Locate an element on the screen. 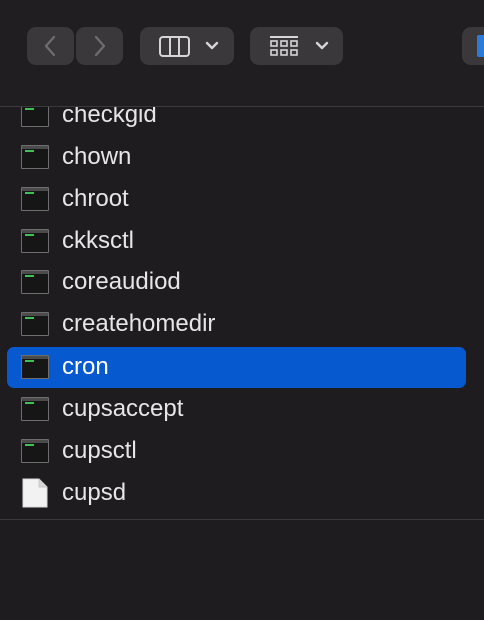 The width and height of the screenshot is (484, 620). back-button is located at coordinates (50, 46).